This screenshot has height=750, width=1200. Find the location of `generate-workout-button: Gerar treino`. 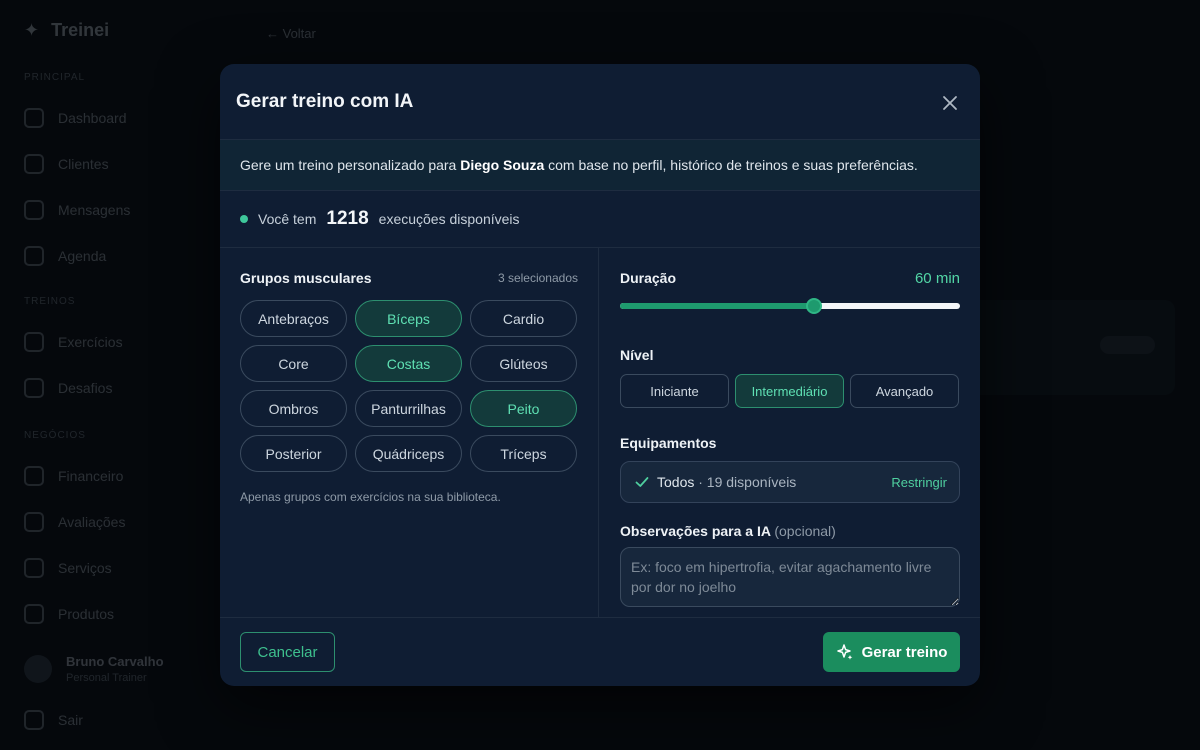

generate-workout-button: Gerar treino is located at coordinates (891, 652).